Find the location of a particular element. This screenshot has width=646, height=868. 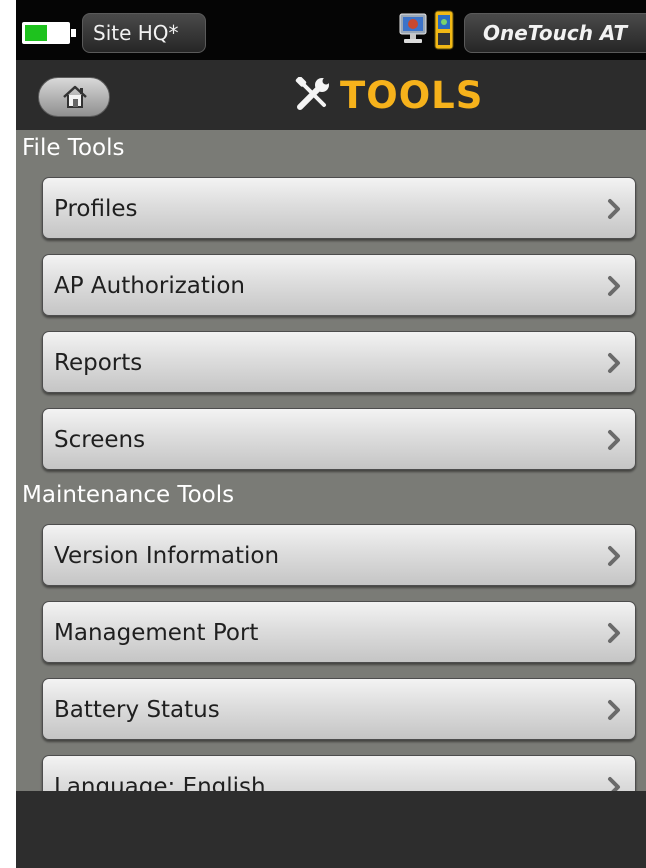

product-name-button: OneTouch AT is located at coordinates (555, 33).